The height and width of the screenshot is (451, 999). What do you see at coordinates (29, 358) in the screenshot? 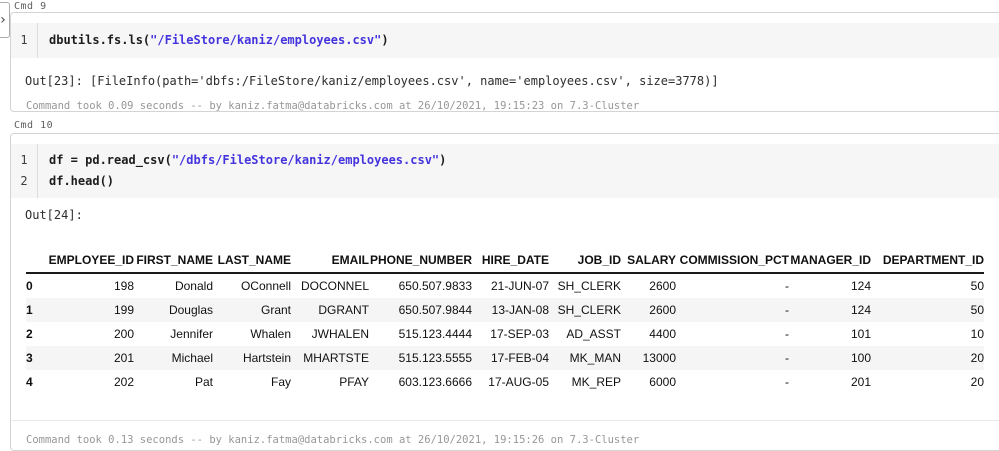
I see `row-index: 3` at bounding box center [29, 358].